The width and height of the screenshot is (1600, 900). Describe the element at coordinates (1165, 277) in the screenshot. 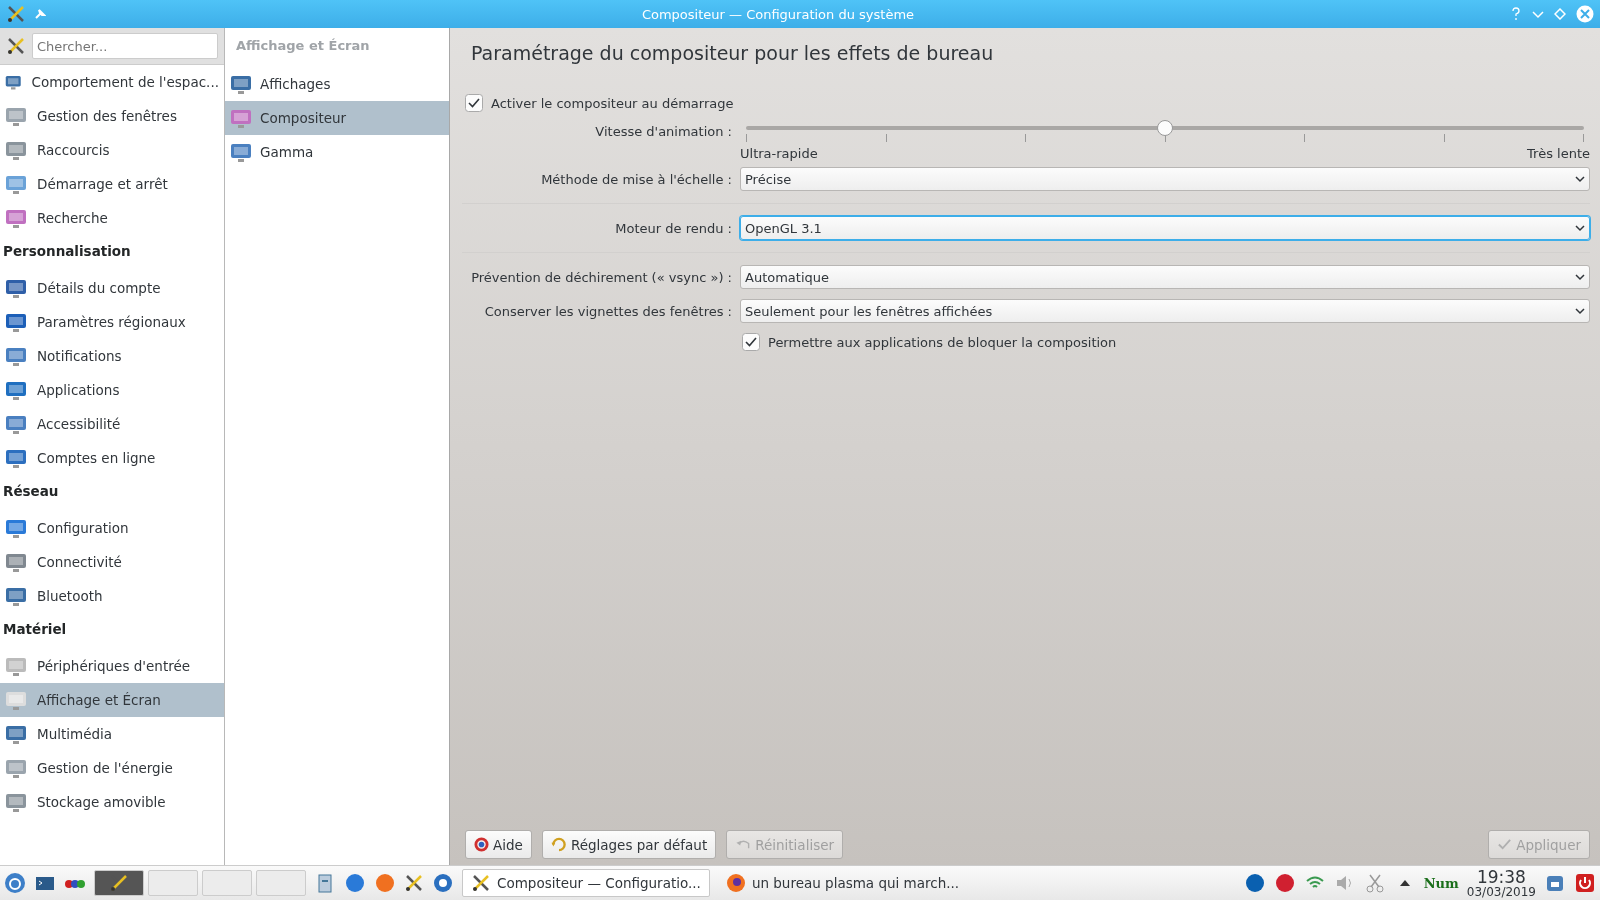

I see `dropdown: Automatique` at that location.